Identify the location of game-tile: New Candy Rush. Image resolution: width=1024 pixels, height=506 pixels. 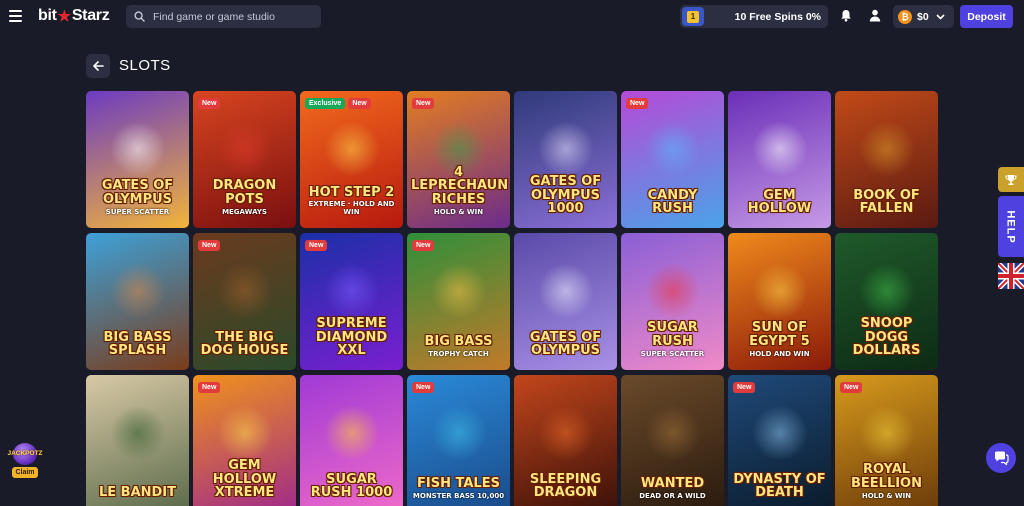
(672, 159).